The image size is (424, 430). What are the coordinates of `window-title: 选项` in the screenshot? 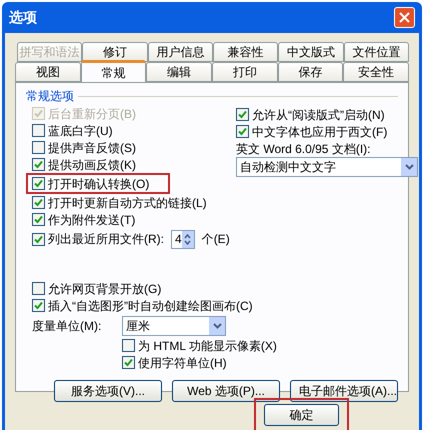 It's located at (23, 17).